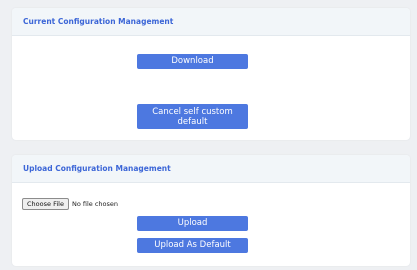 This screenshot has width=417, height=270. What do you see at coordinates (94, 203) in the screenshot?
I see `no-file-chosen-label: No file chosen` at bounding box center [94, 203].